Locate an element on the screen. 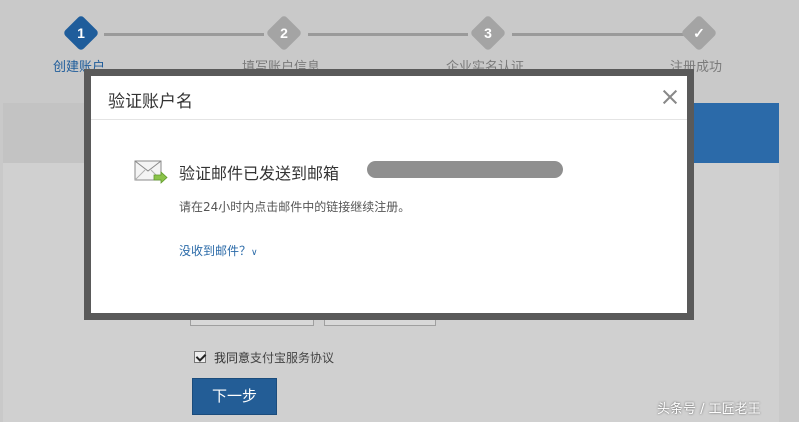 This screenshot has height=422, width=799. step-4-marker: ✓ is located at coordinates (699, 33).